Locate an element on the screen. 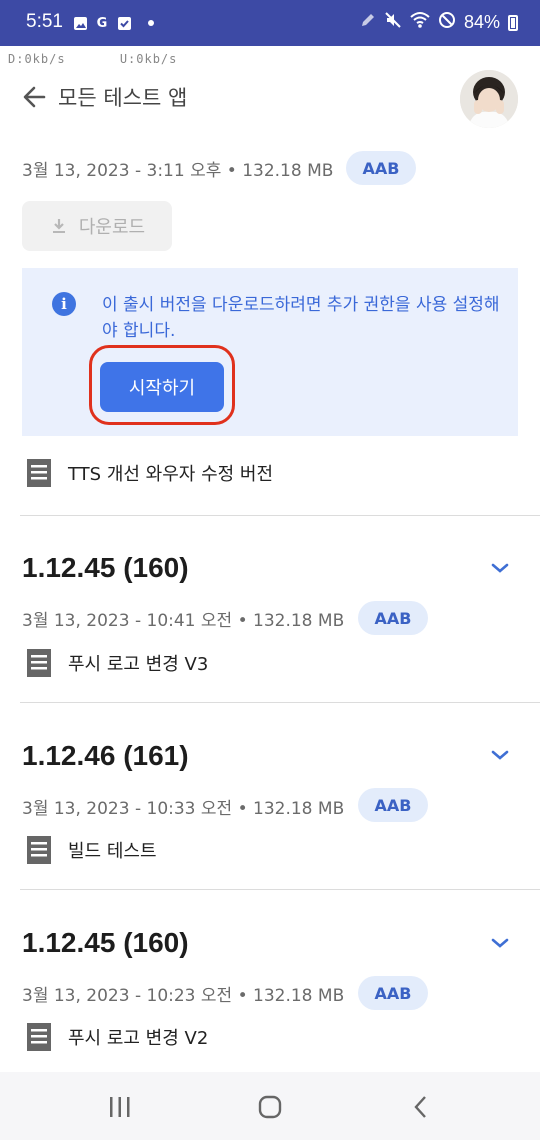 The height and width of the screenshot is (1140, 540). release-note-text: TTS 개선 와우자 수정 버전 is located at coordinates (171, 474).